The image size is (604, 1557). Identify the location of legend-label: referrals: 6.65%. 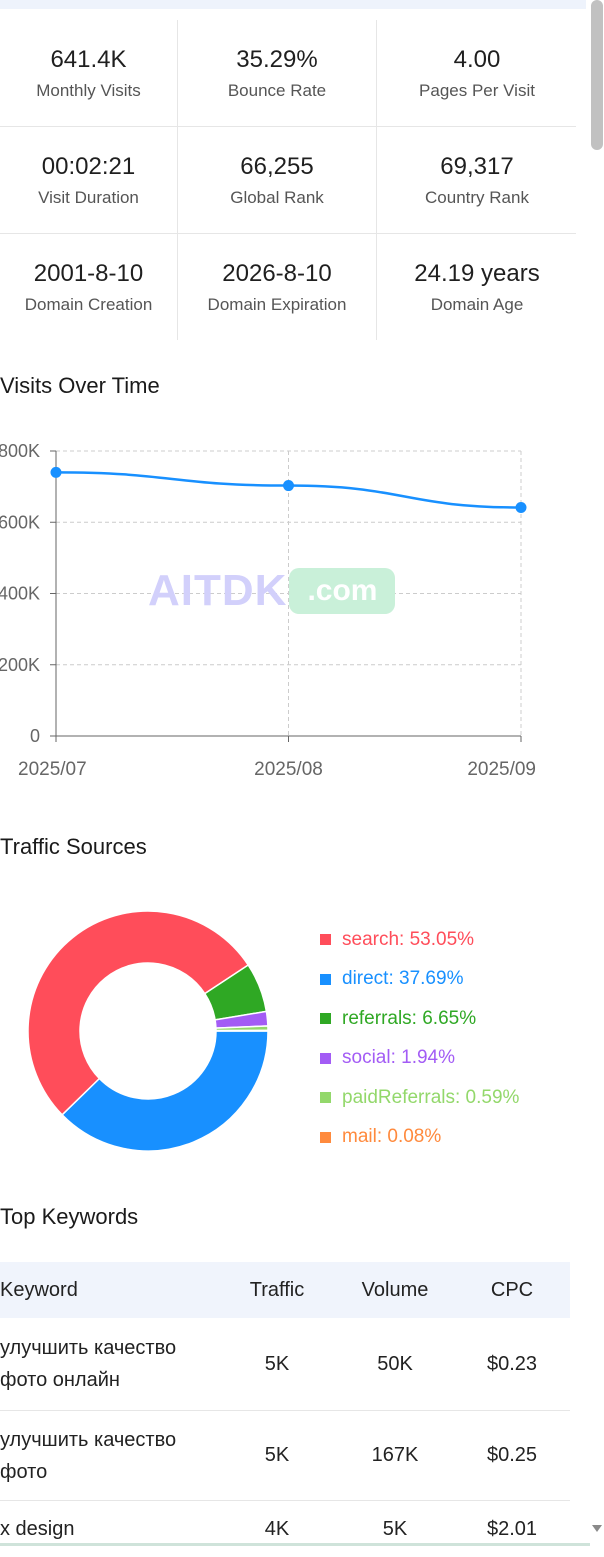
(409, 1018).